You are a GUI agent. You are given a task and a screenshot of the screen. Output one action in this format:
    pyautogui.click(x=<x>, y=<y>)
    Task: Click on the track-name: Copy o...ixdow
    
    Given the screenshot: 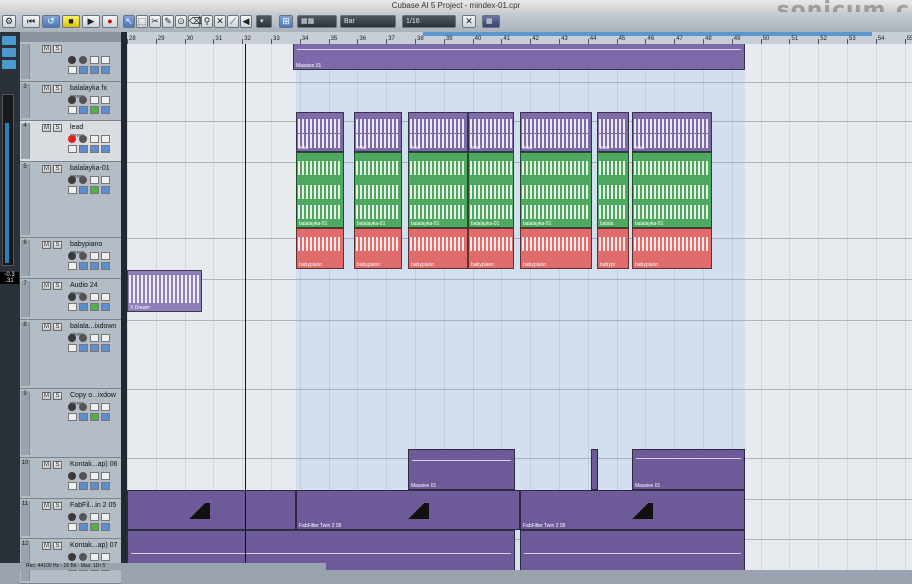 What is the action you would take?
    pyautogui.click(x=93, y=395)
    